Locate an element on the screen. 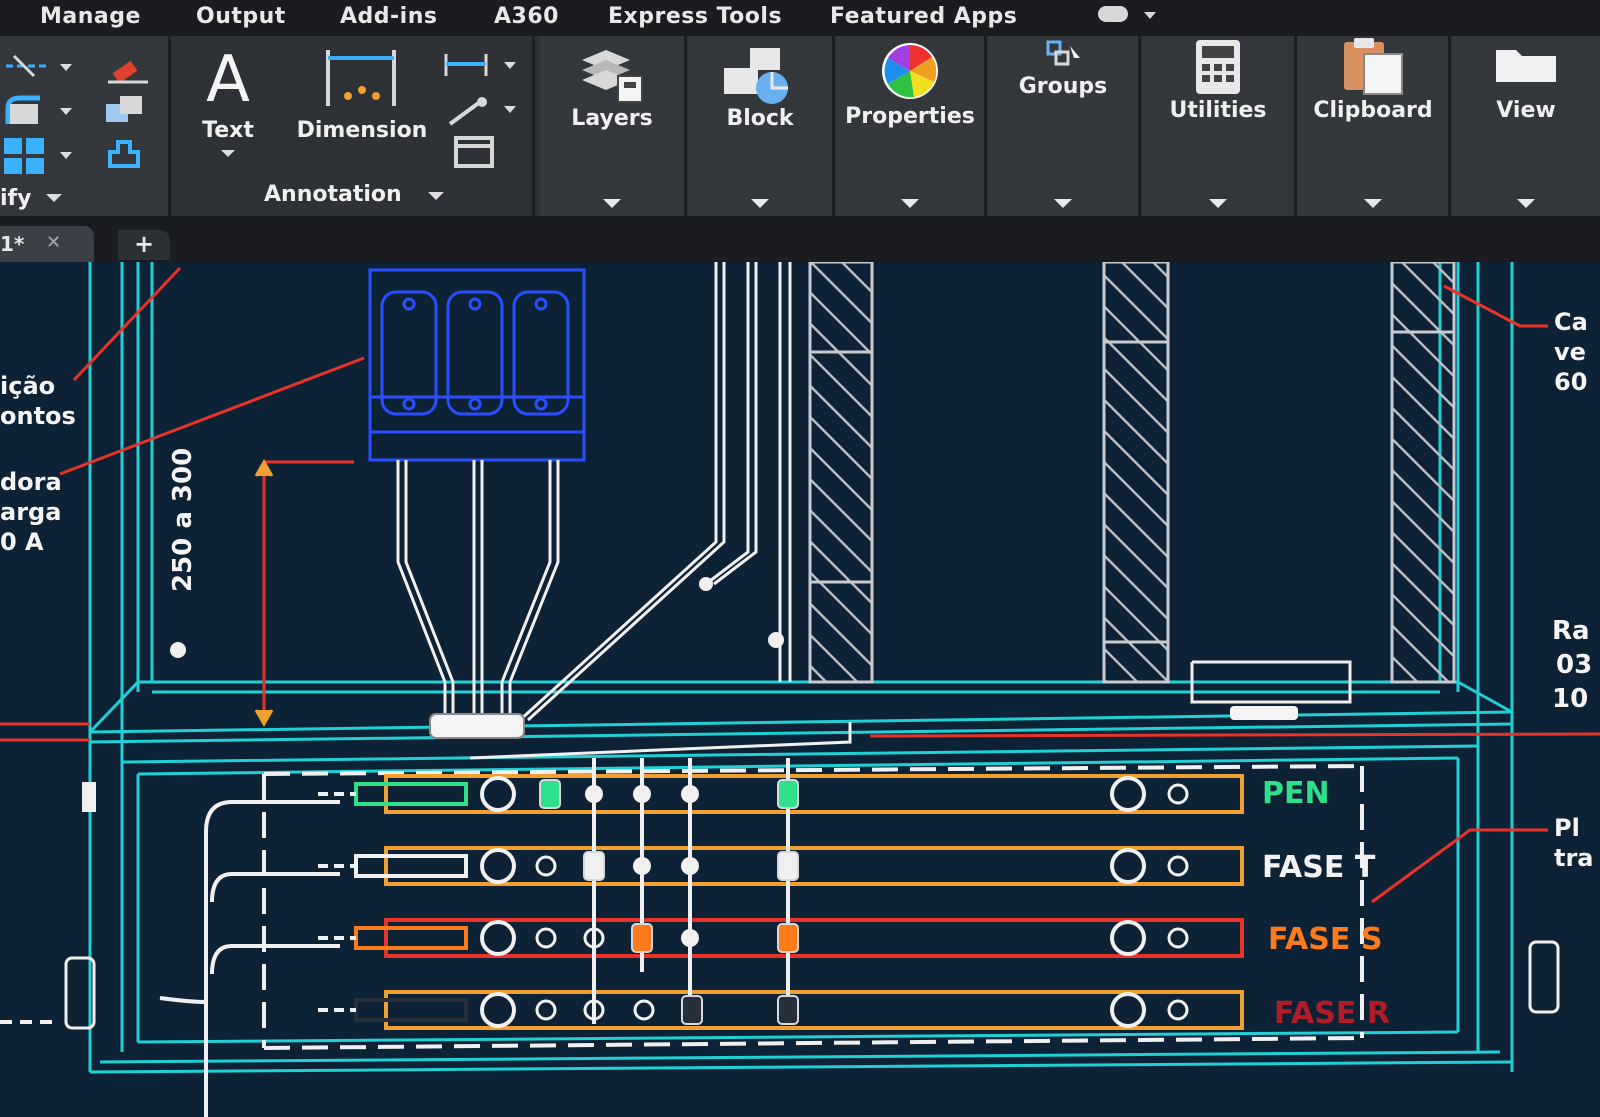  annotation-panel-label: Annotation is located at coordinates (333, 194).